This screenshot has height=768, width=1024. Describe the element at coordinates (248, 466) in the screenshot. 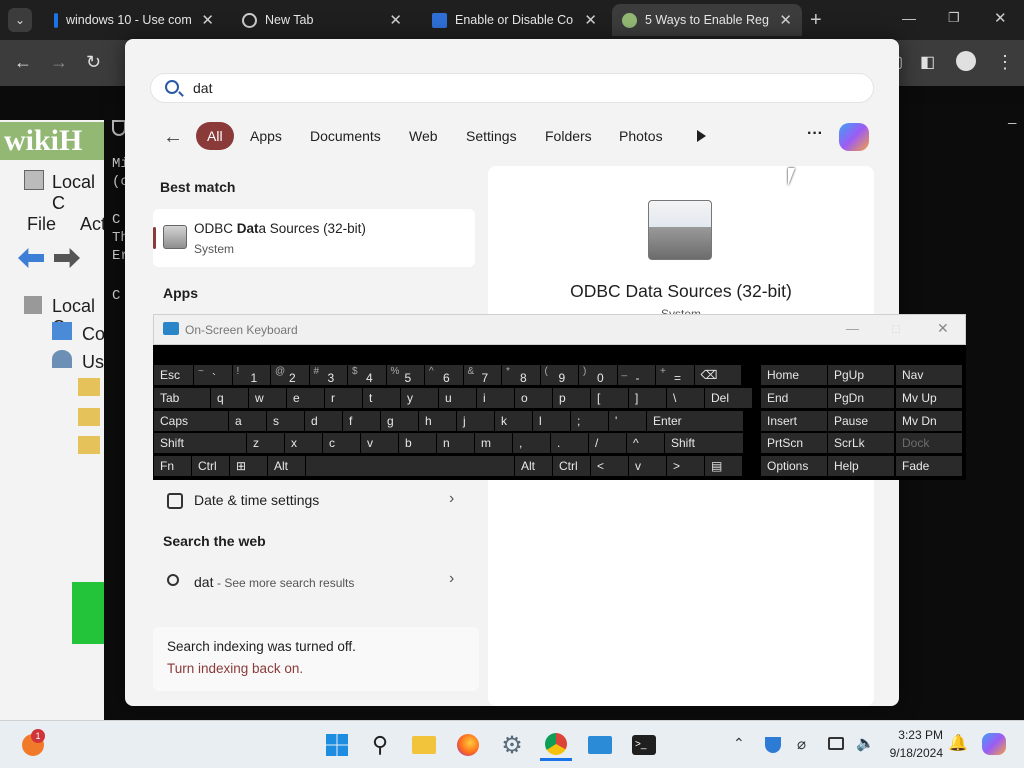

I see `osk-key: ⊞` at that location.